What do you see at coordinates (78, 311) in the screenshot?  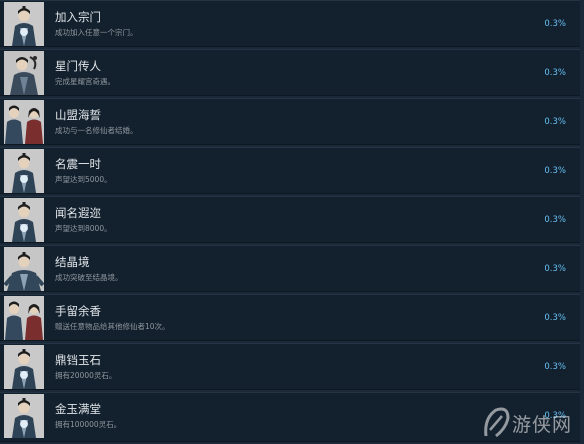 I see `achievement-title: 手留余香` at bounding box center [78, 311].